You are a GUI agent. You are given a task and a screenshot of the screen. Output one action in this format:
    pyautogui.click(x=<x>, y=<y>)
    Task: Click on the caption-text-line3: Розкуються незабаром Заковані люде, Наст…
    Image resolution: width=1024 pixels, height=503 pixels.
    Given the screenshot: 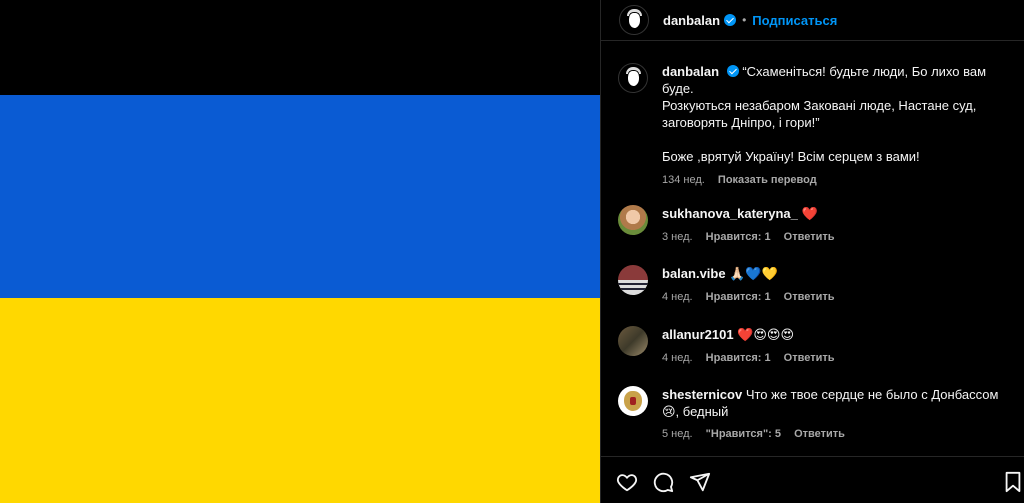 What is the action you would take?
    pyautogui.click(x=819, y=105)
    